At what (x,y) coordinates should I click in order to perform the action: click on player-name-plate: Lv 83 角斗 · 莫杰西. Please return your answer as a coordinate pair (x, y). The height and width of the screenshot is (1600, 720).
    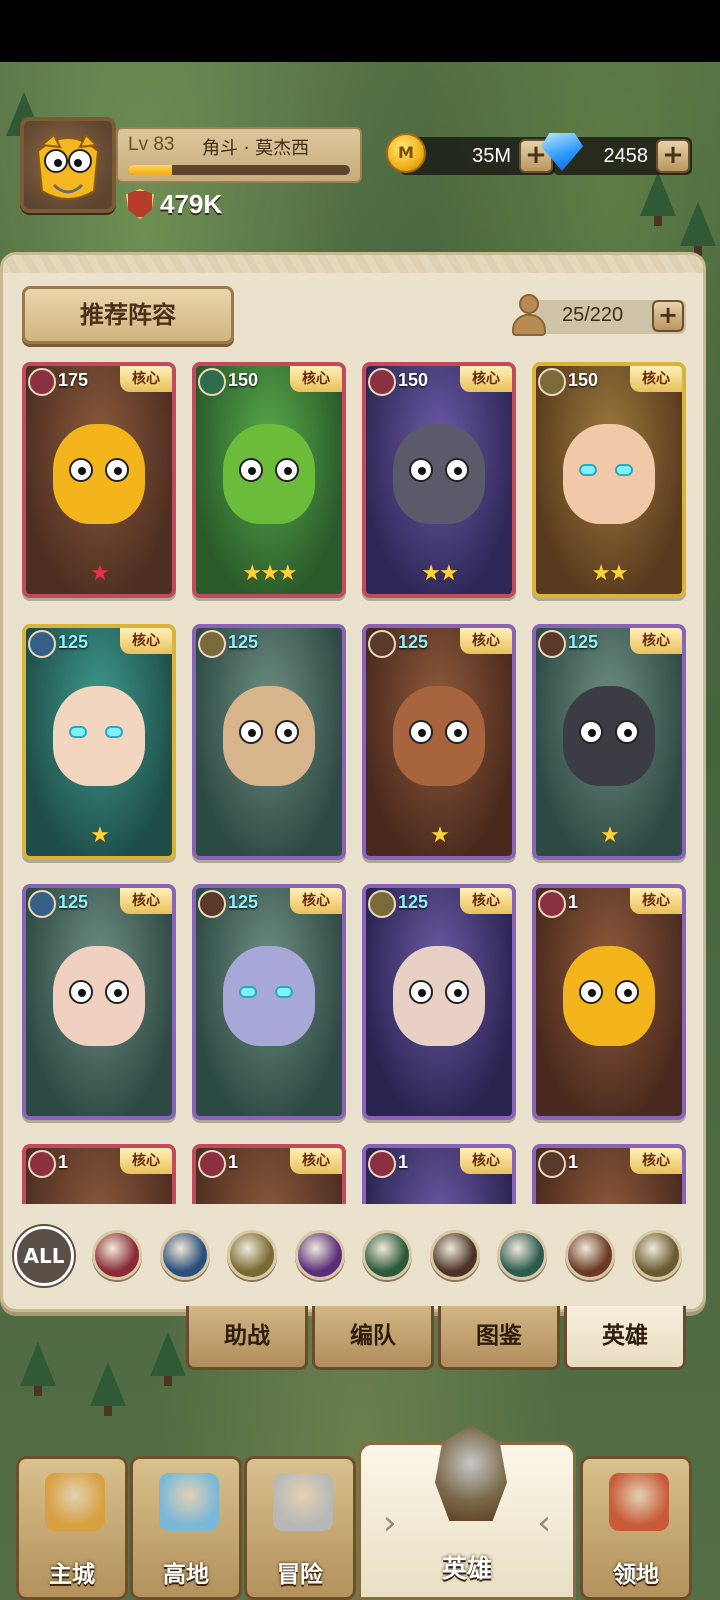
    Looking at the image, I should click on (239, 155).